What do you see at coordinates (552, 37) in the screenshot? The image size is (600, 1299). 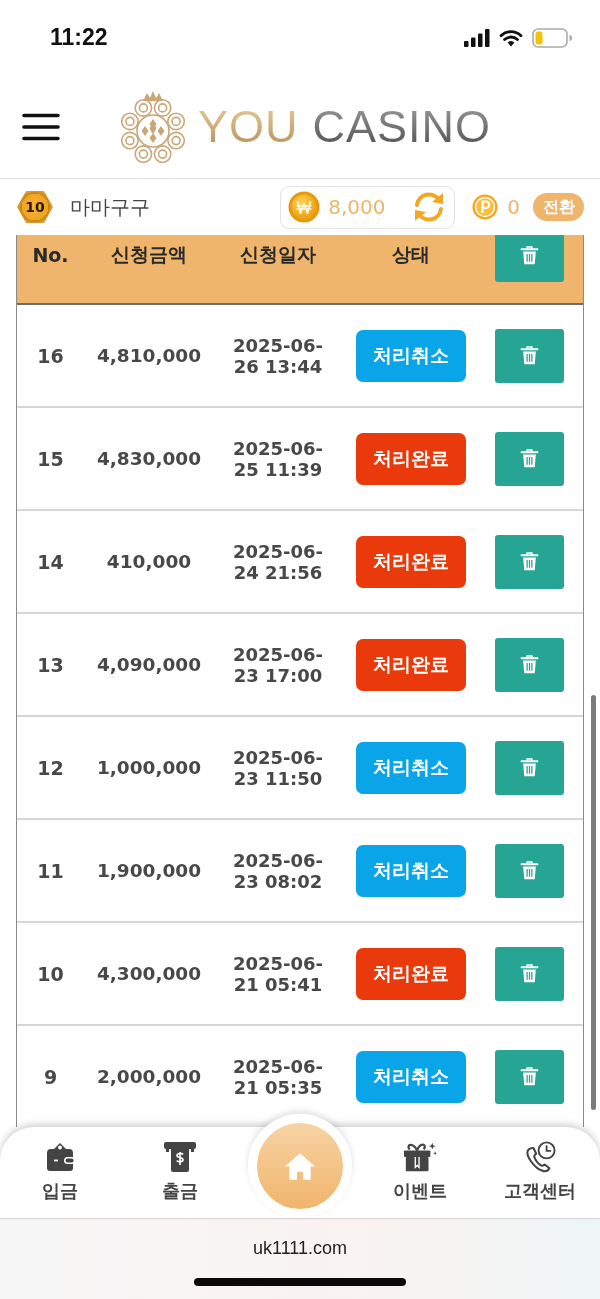 I see `battery-icon` at bounding box center [552, 37].